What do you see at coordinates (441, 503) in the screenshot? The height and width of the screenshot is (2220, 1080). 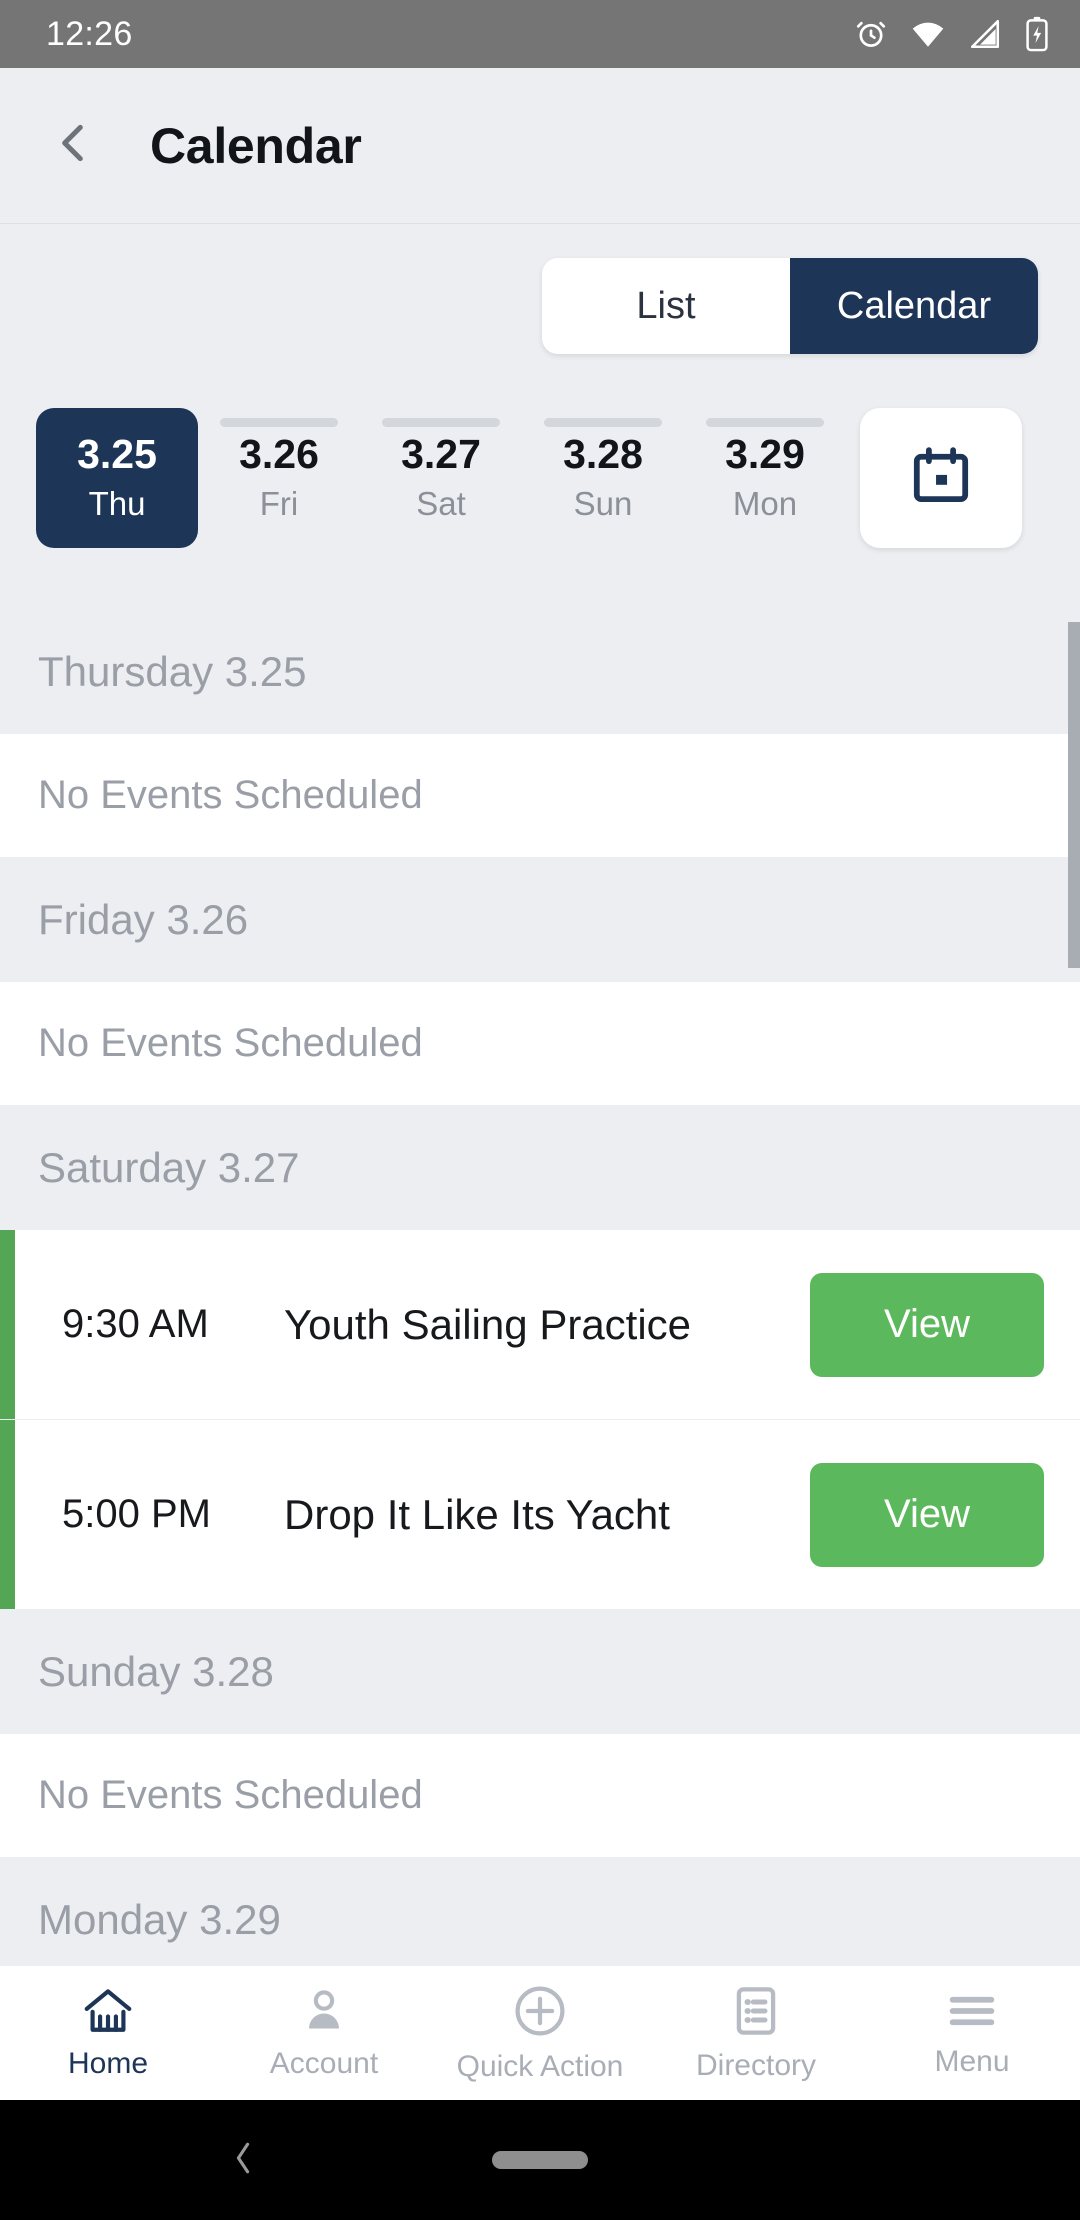 I see `date-weekday: Sat` at bounding box center [441, 503].